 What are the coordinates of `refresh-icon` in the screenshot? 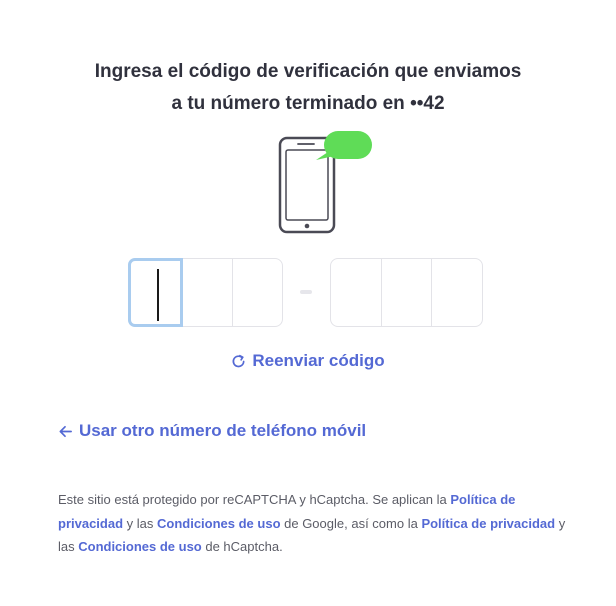 It's located at (238, 360).